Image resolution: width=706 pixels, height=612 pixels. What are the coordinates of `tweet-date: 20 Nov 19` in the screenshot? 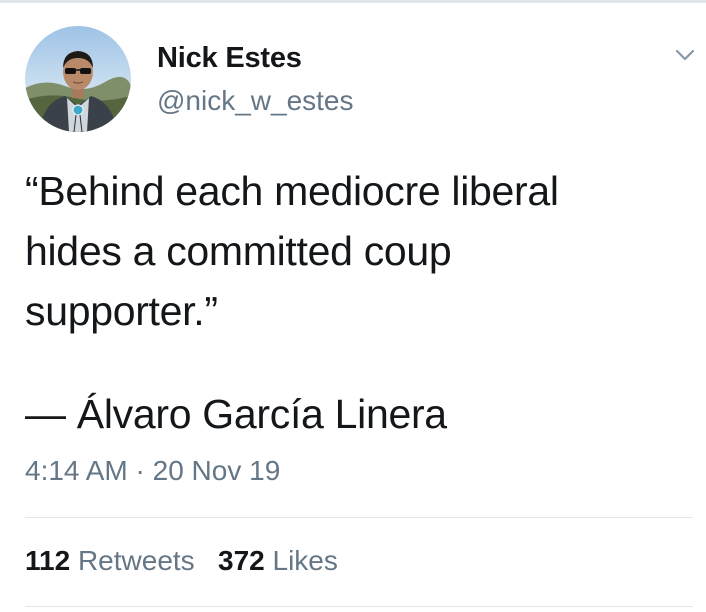 It's located at (216, 470).